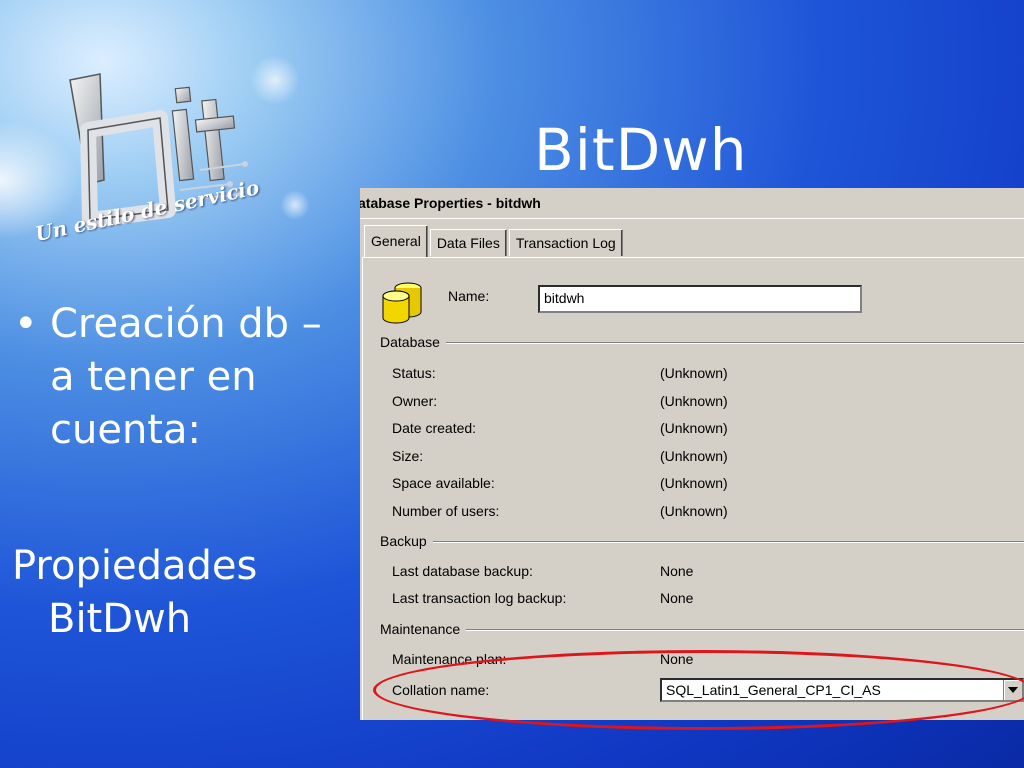  What do you see at coordinates (641, 150) in the screenshot?
I see `slide-title: BitDwh` at bounding box center [641, 150].